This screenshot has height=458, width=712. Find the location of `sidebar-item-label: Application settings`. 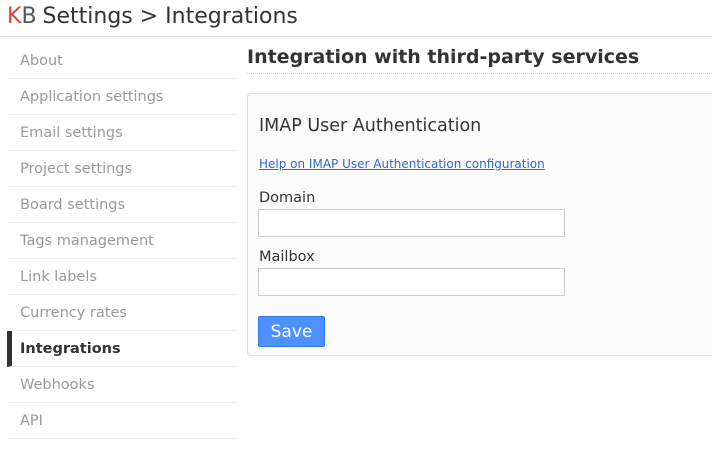

sidebar-item-label: Application settings is located at coordinates (92, 97).